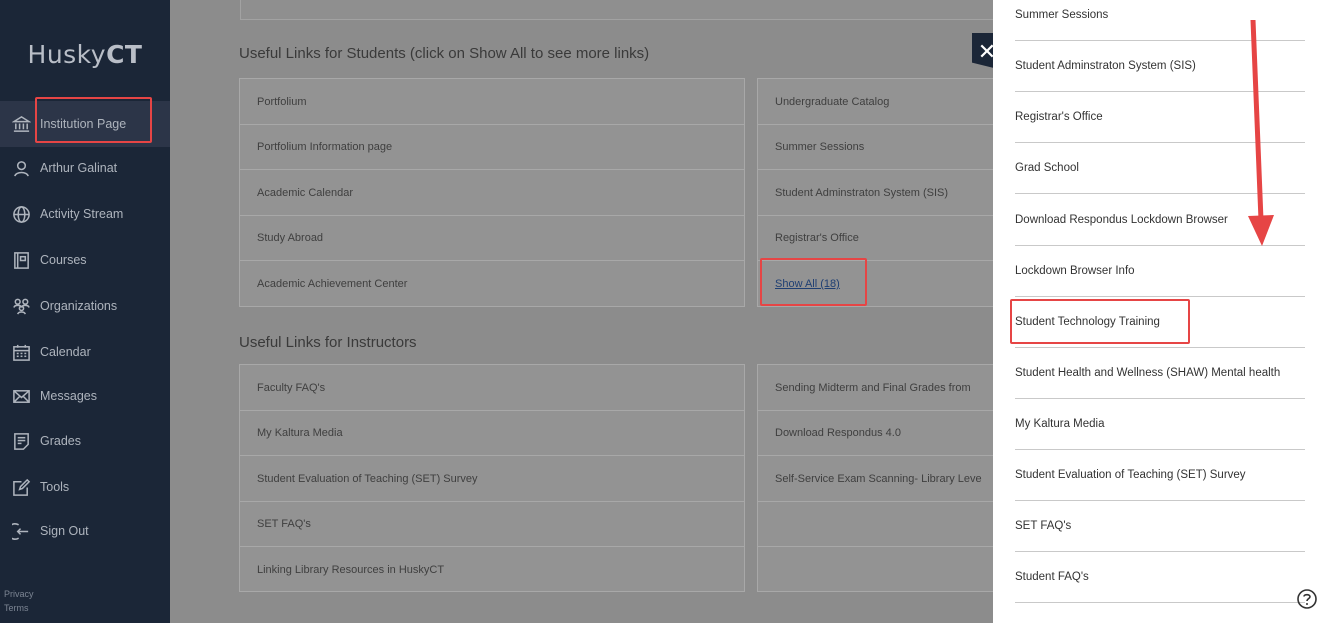 The height and width of the screenshot is (623, 1331). What do you see at coordinates (492, 284) in the screenshot?
I see `link-academic-achievement-center: Academic Achievement Center` at bounding box center [492, 284].